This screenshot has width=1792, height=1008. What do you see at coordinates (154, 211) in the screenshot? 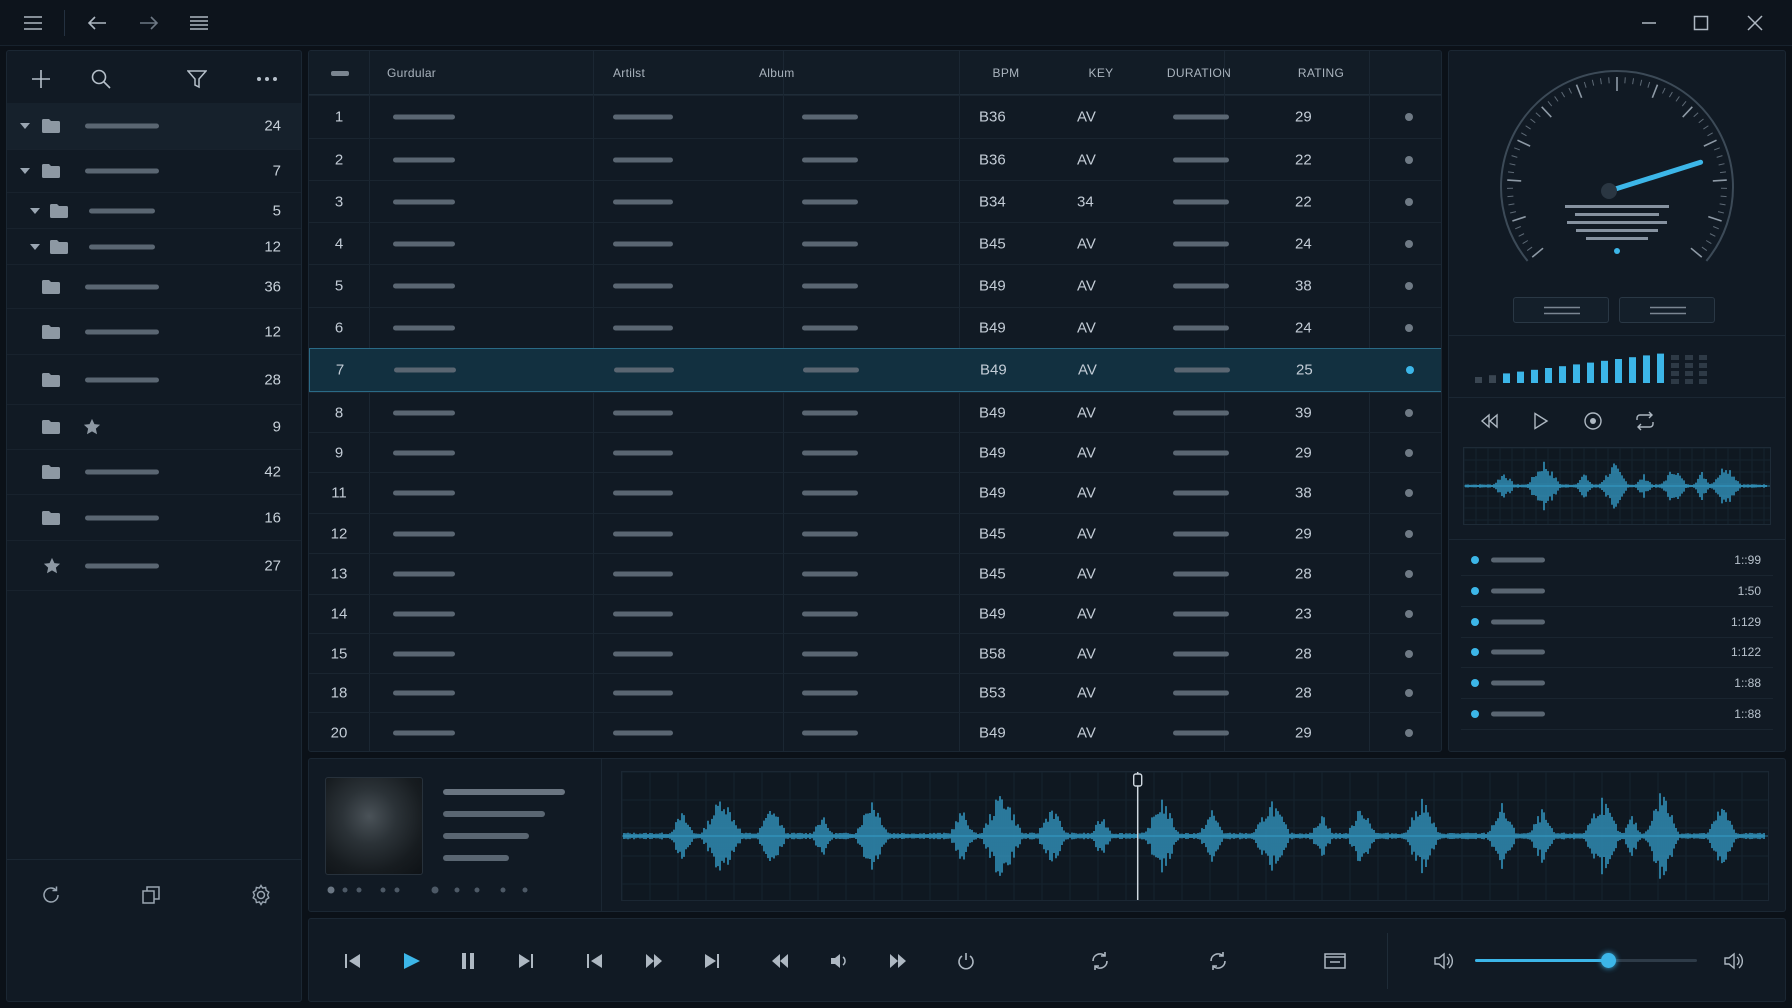
I see `folder-tree-item: 5` at bounding box center [154, 211].